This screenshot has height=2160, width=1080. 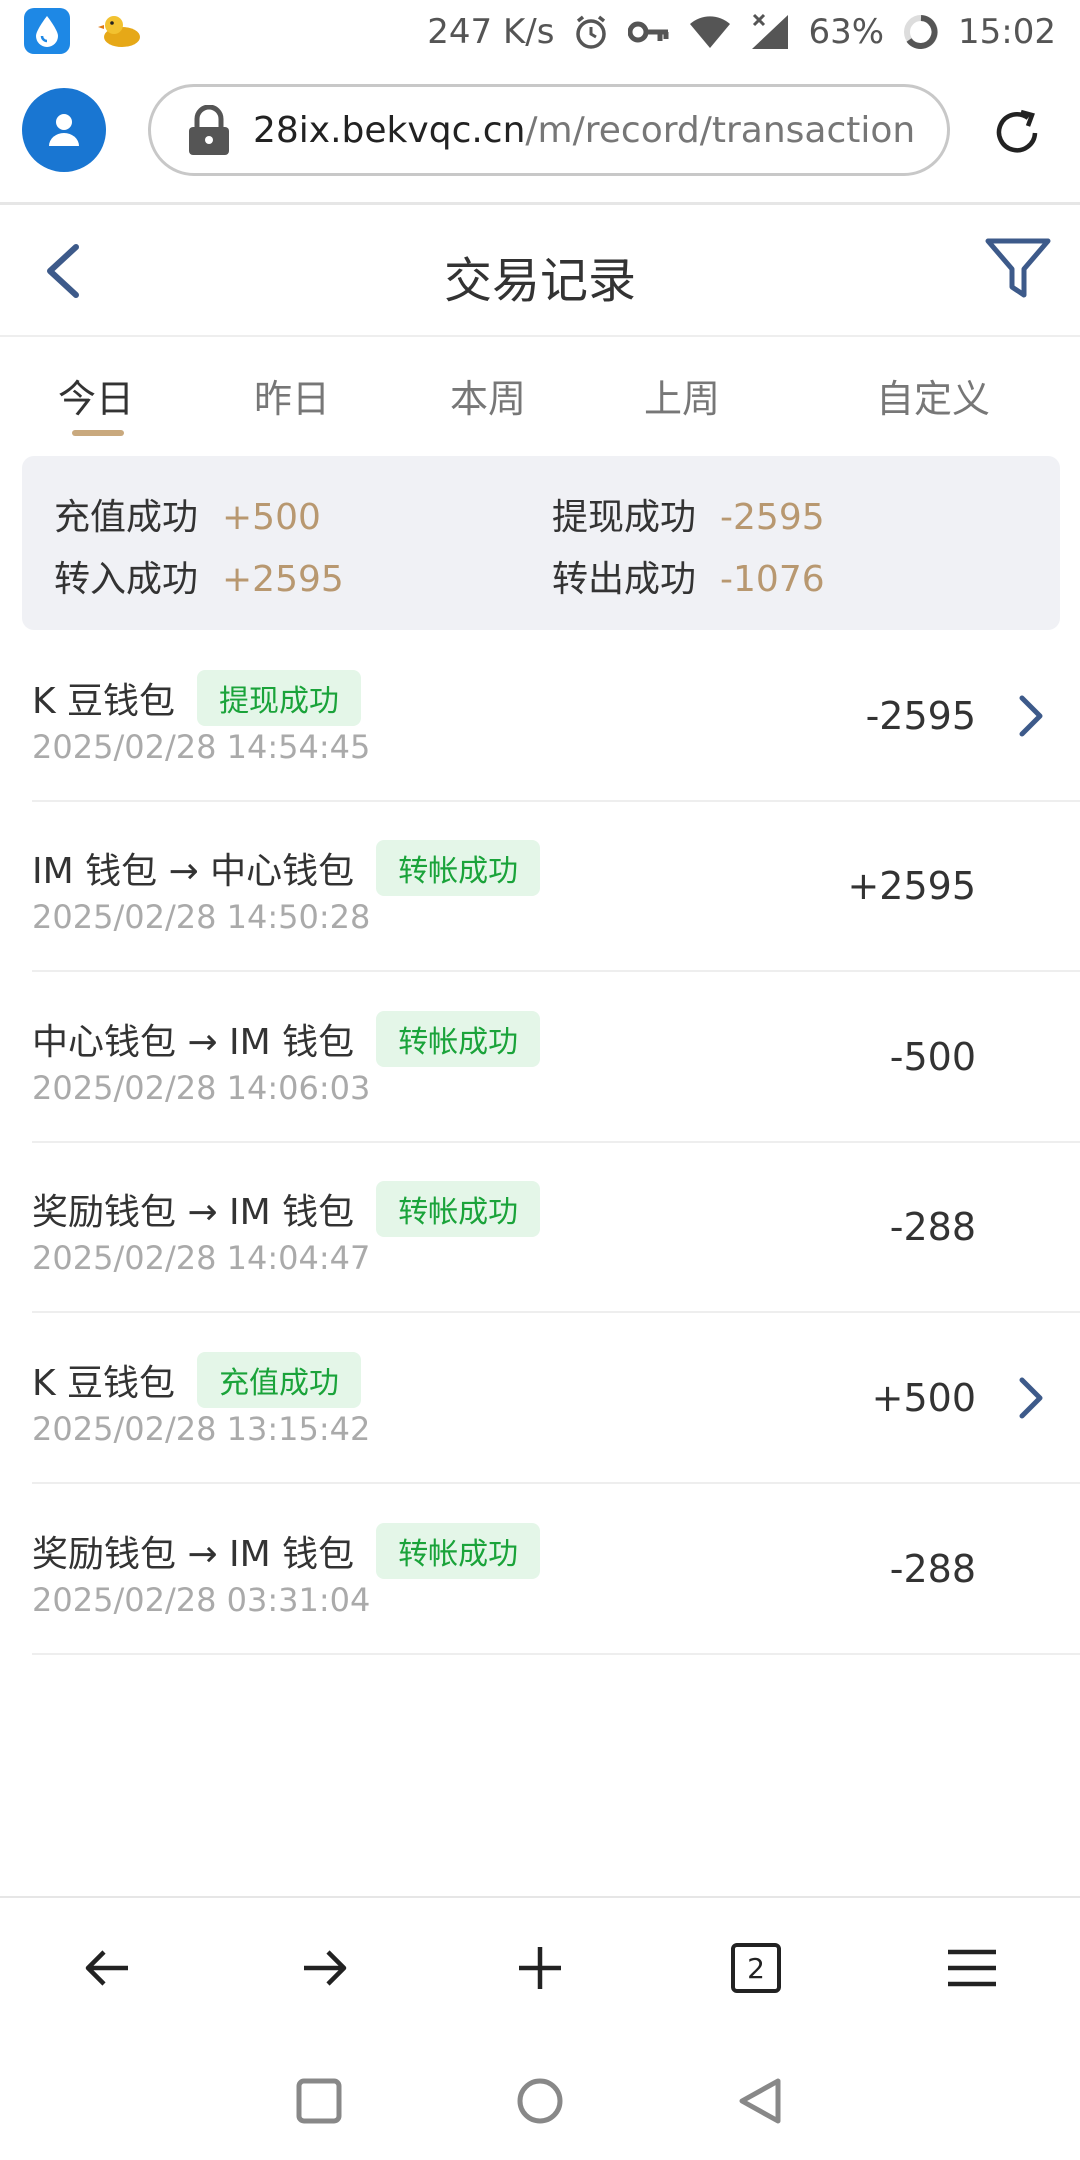 I want to click on nav-back-button, so click(x=108, y=1968).